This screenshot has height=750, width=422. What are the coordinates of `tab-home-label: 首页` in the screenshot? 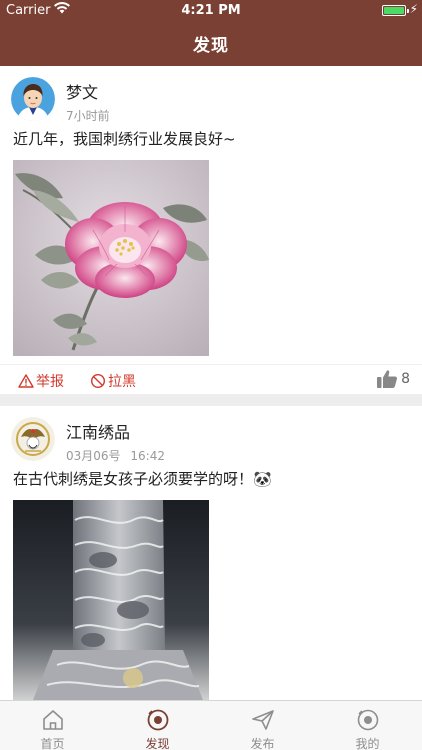 It's located at (52, 743).